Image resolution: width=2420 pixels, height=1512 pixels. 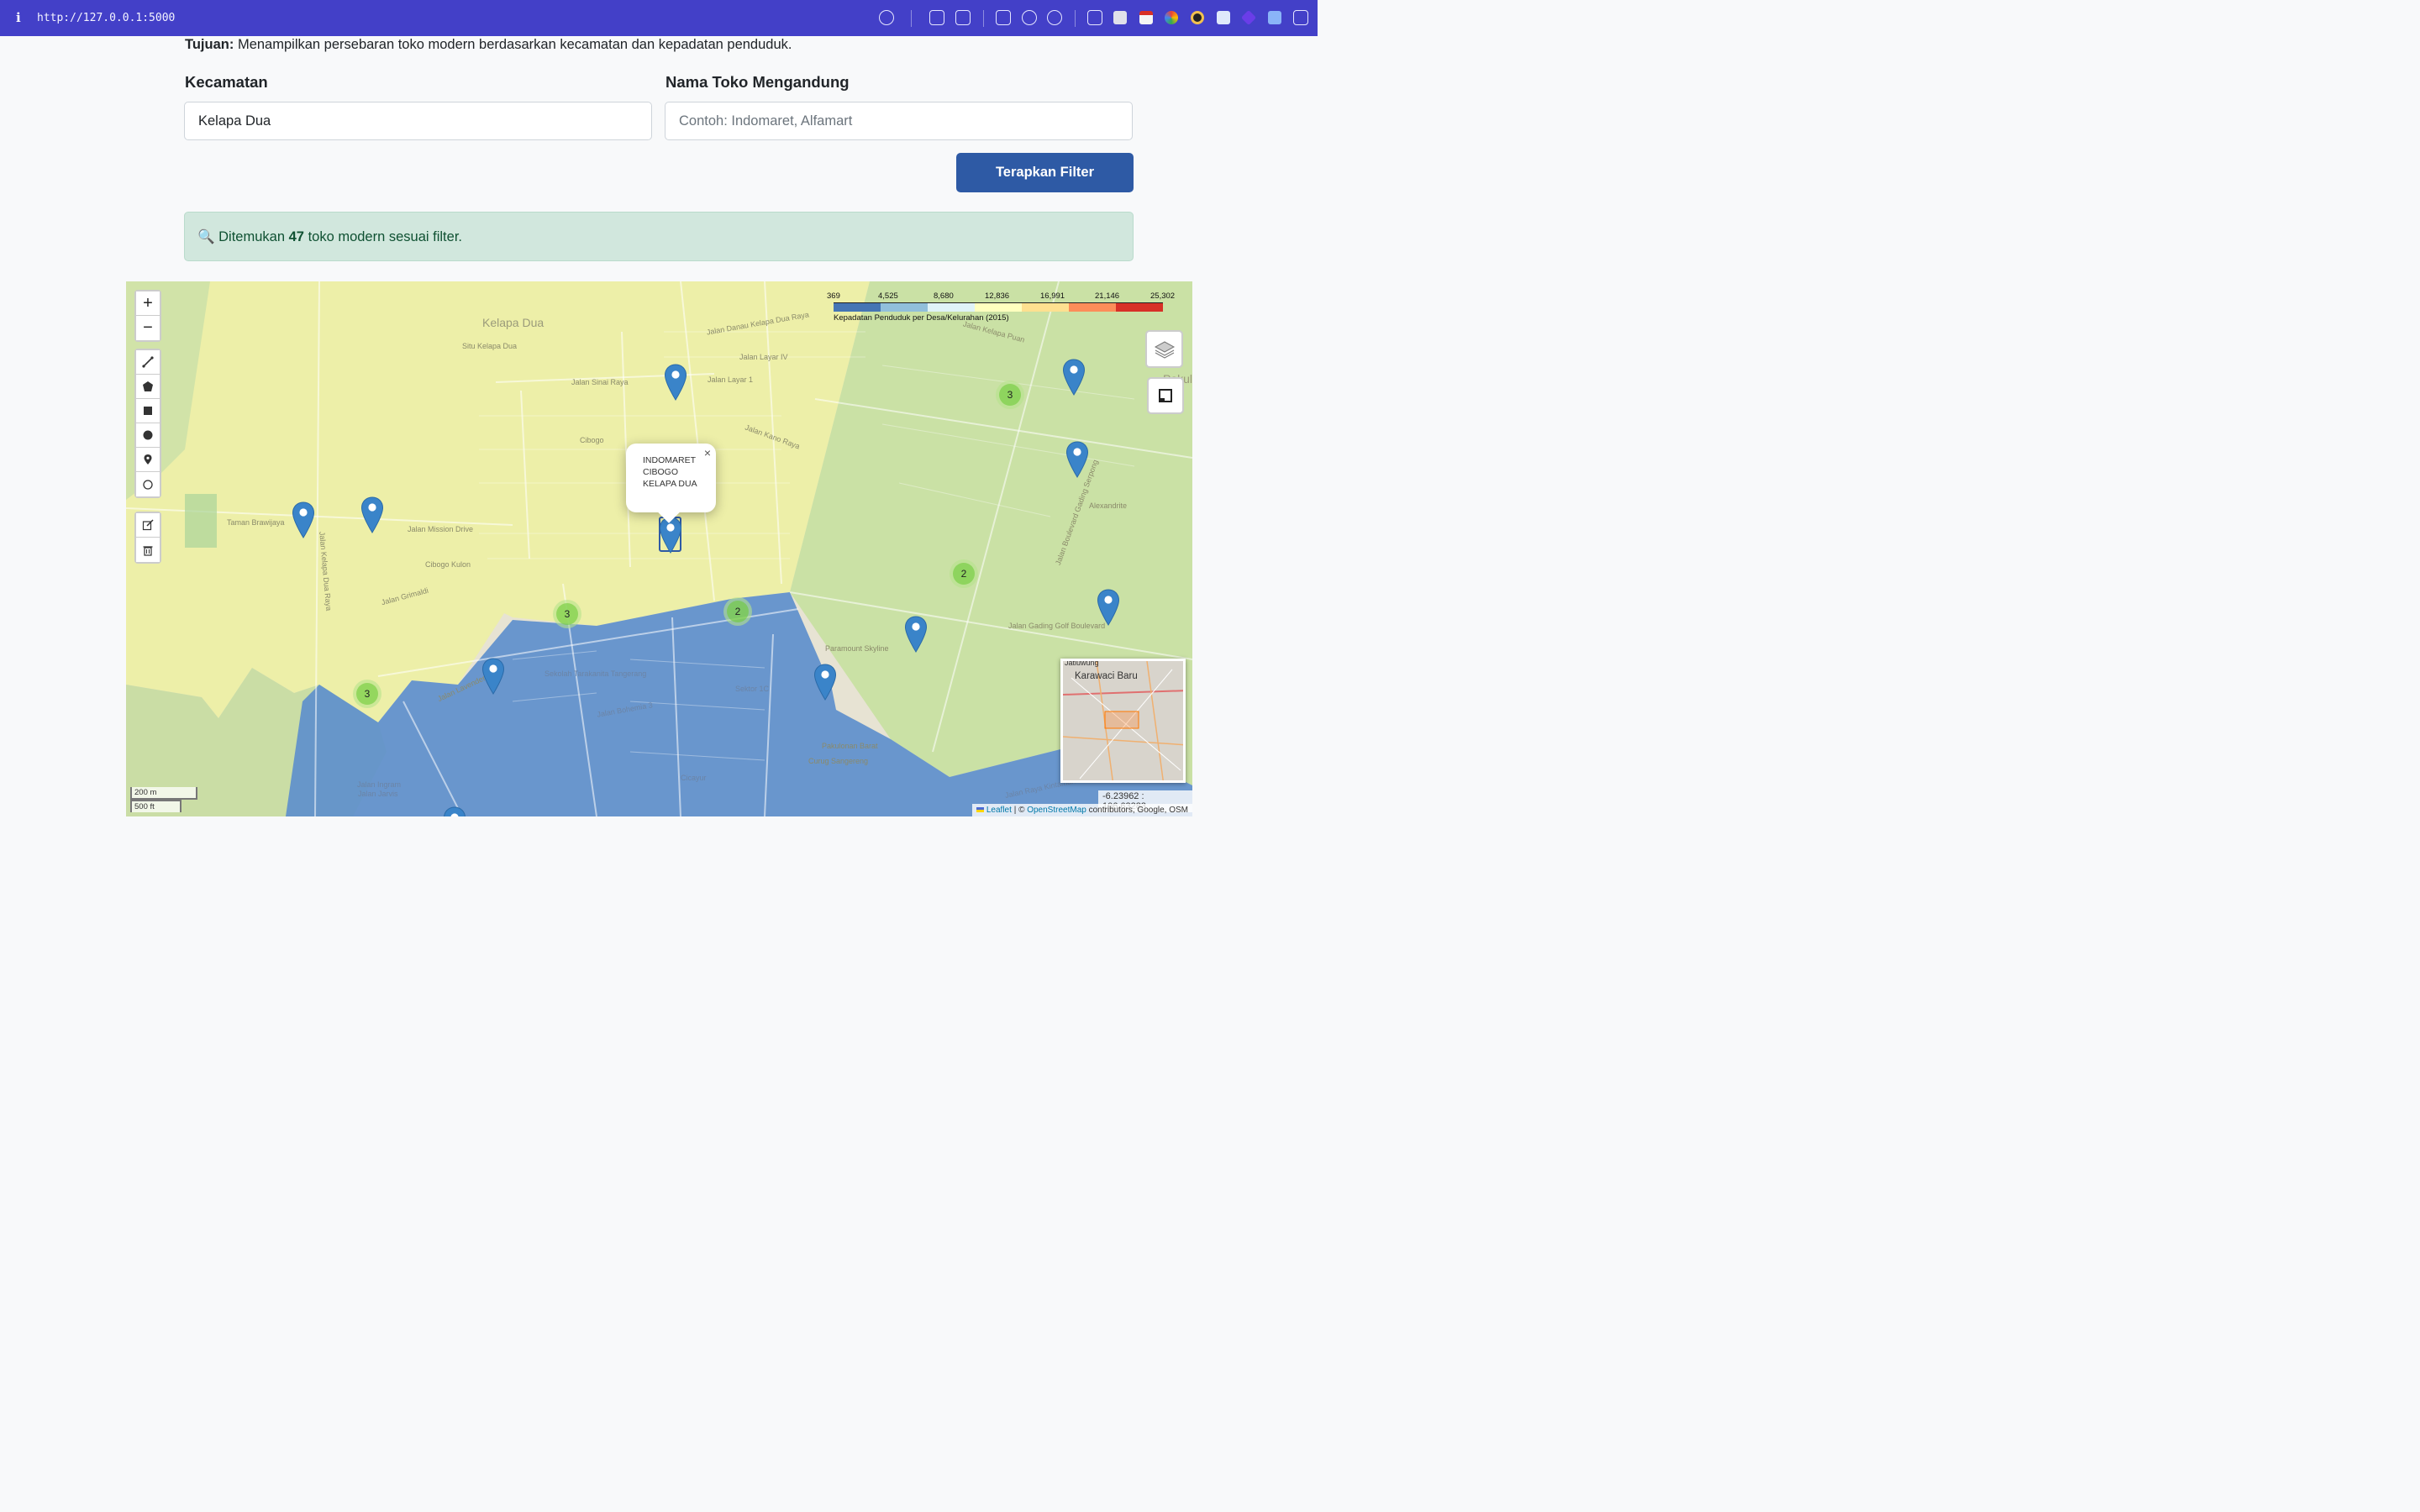 What do you see at coordinates (148, 460) in the screenshot?
I see `draw-marker-icon` at bounding box center [148, 460].